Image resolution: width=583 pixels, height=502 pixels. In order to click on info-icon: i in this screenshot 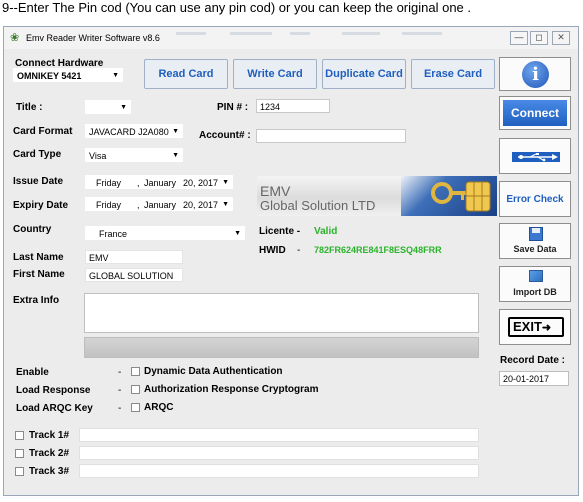, I will do `click(535, 74)`.